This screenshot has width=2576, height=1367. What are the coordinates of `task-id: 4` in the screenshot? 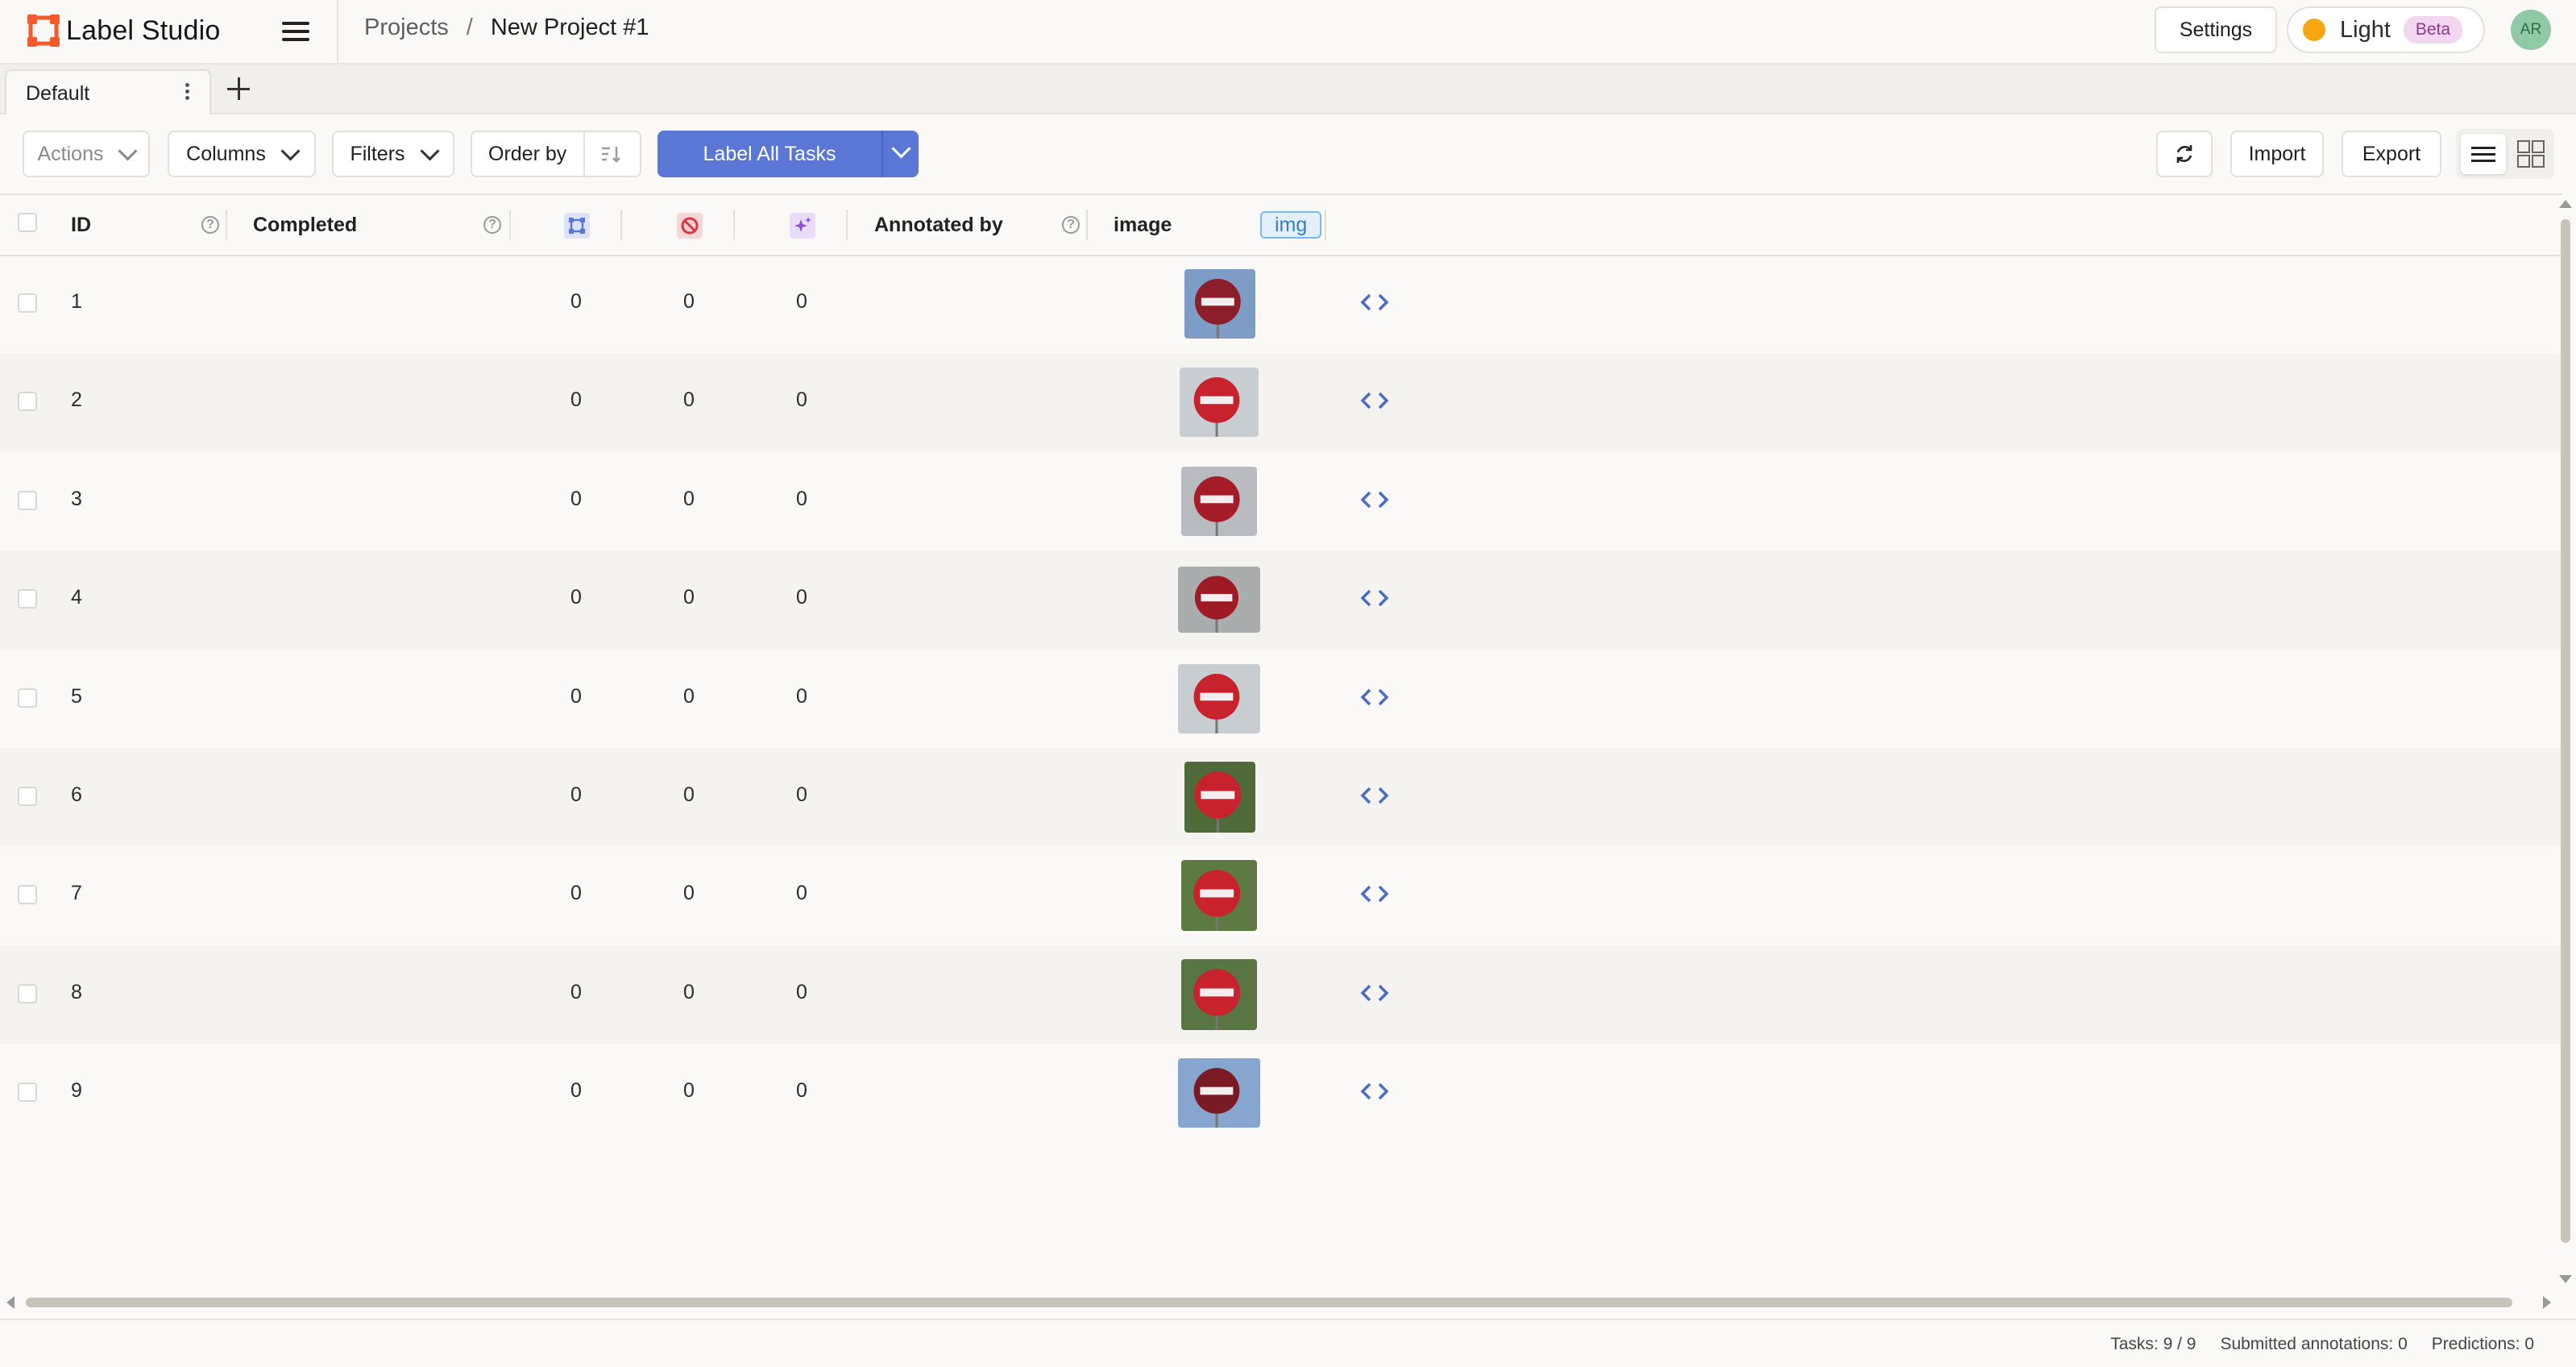 It's located at (76, 597).